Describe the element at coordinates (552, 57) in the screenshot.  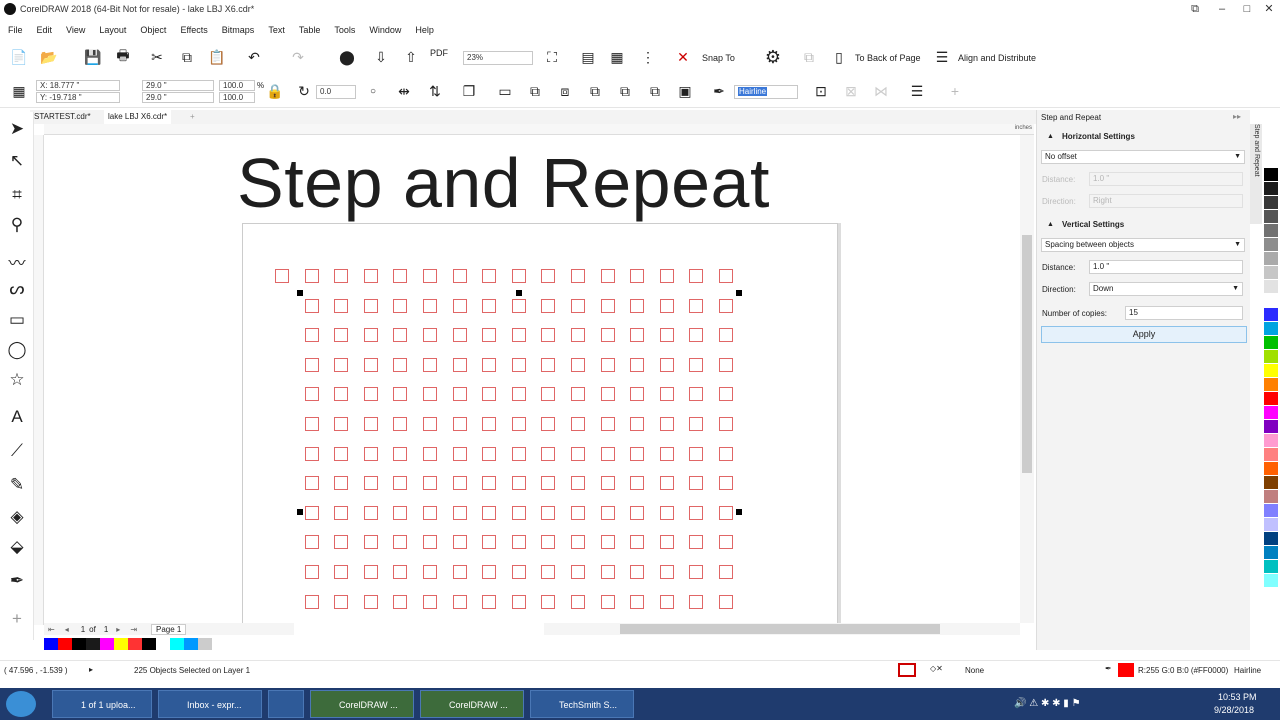
I see `full-screen-icon: ⛶` at that location.